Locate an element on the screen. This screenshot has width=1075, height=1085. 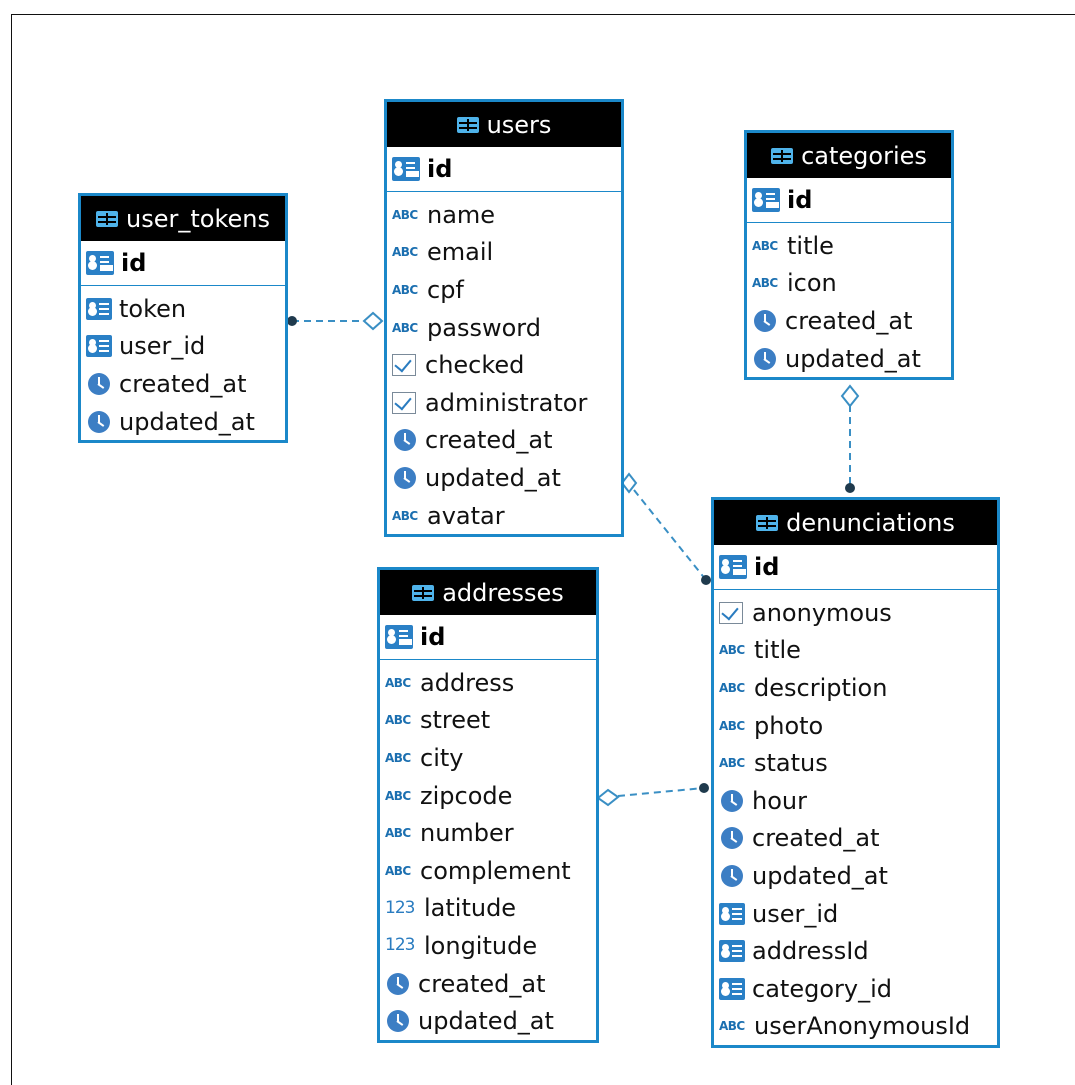
table-header-addresses: addresses is located at coordinates (488, 592).